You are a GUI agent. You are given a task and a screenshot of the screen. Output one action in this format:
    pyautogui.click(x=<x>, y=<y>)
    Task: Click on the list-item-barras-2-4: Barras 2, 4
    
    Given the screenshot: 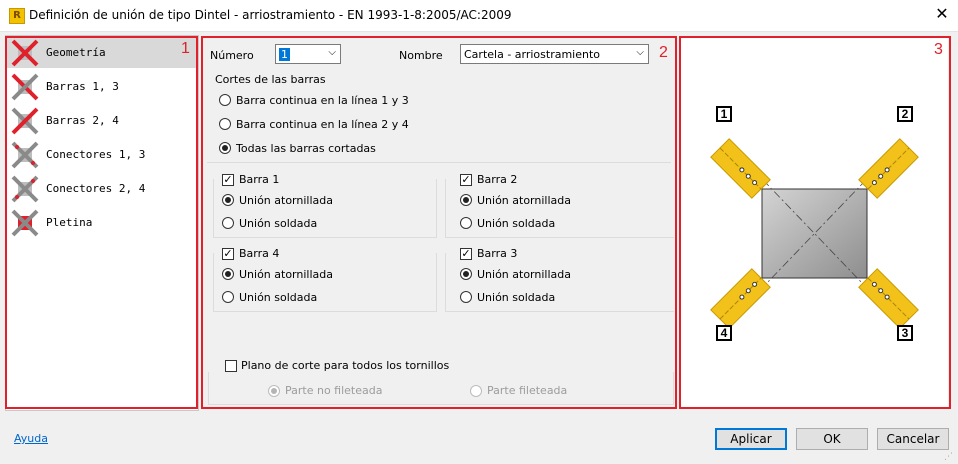 What is the action you would take?
    pyautogui.click(x=101, y=120)
    